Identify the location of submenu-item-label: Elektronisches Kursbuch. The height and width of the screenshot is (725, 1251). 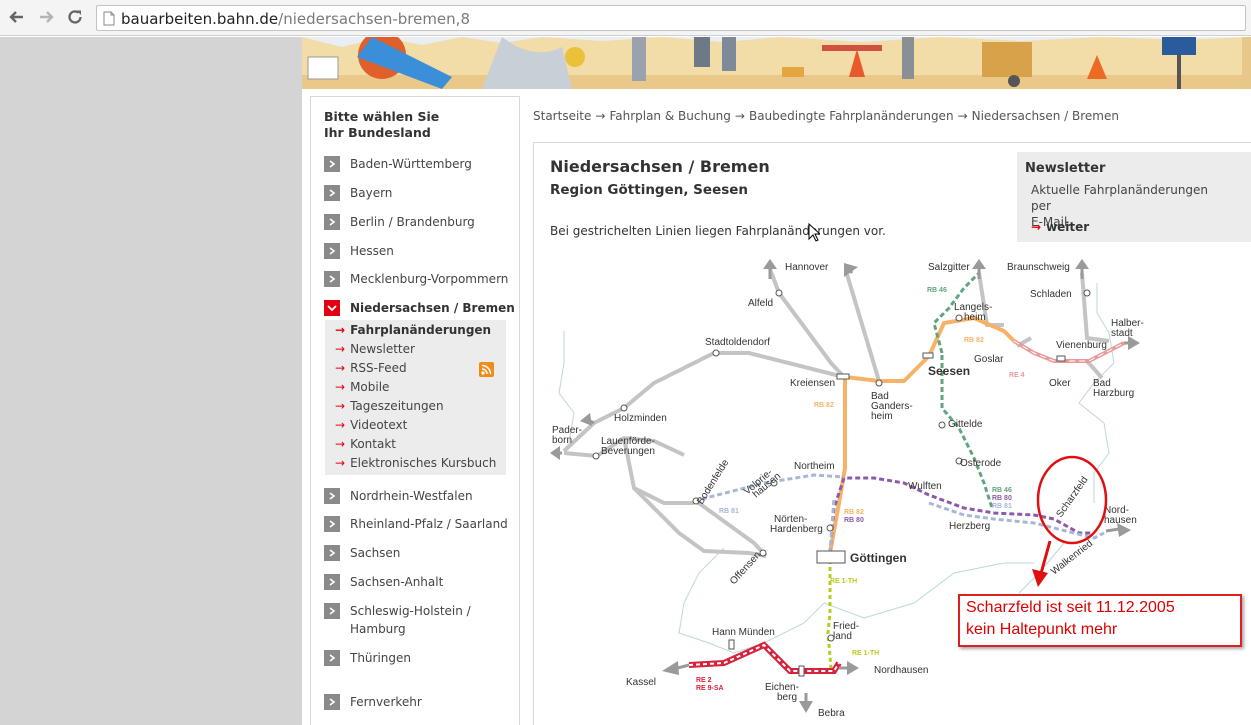
(423, 463).